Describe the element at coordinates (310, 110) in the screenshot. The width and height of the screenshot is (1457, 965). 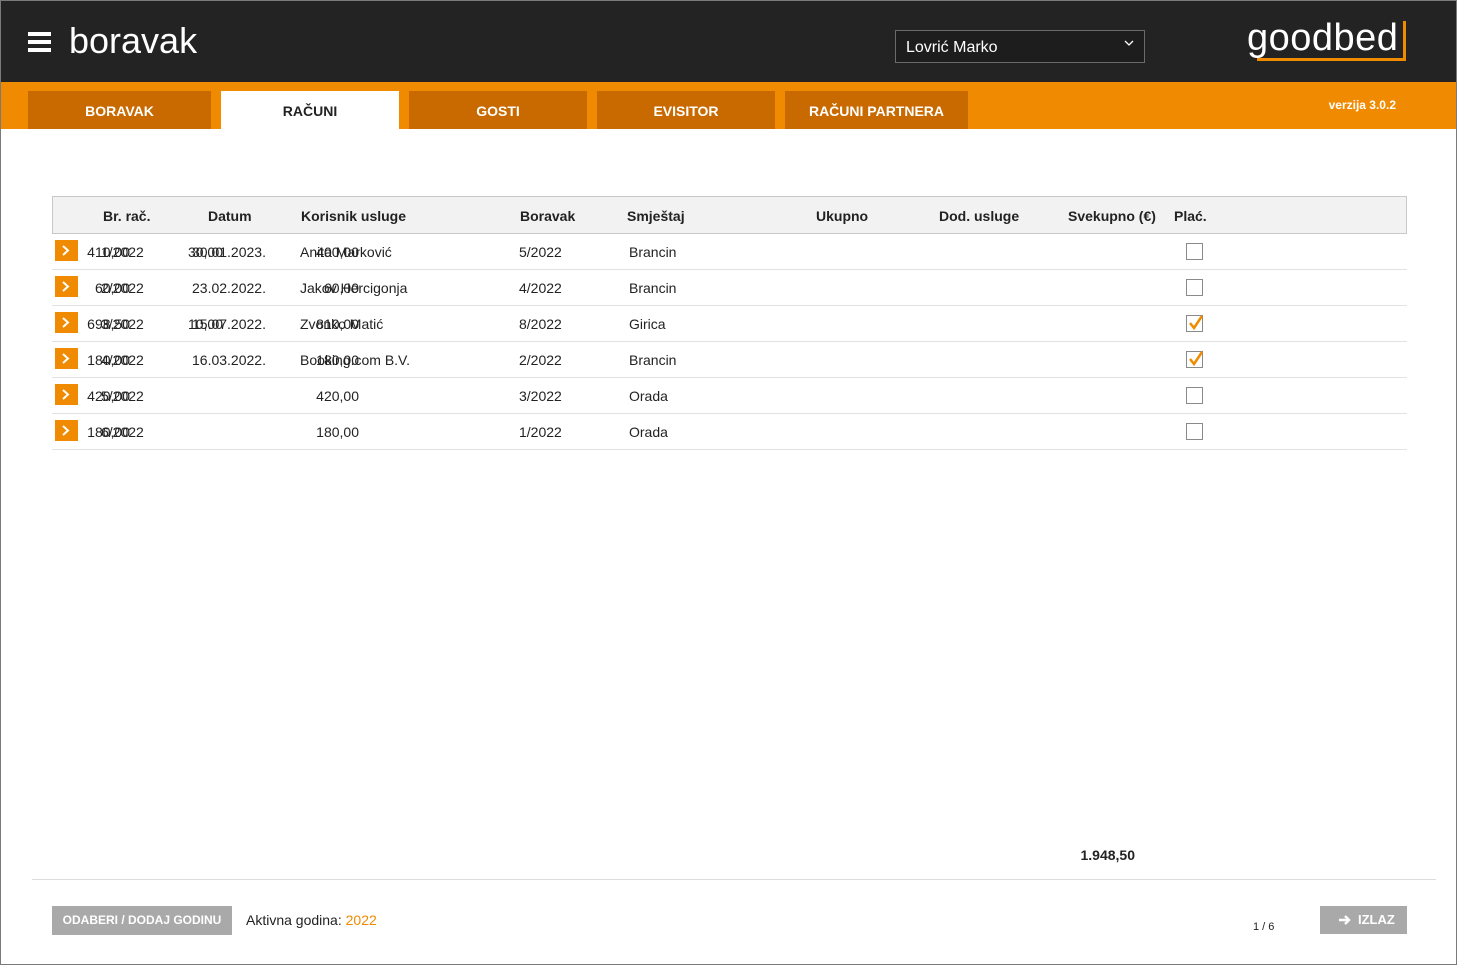
I see `tab-racuni: RAČUNI` at that location.